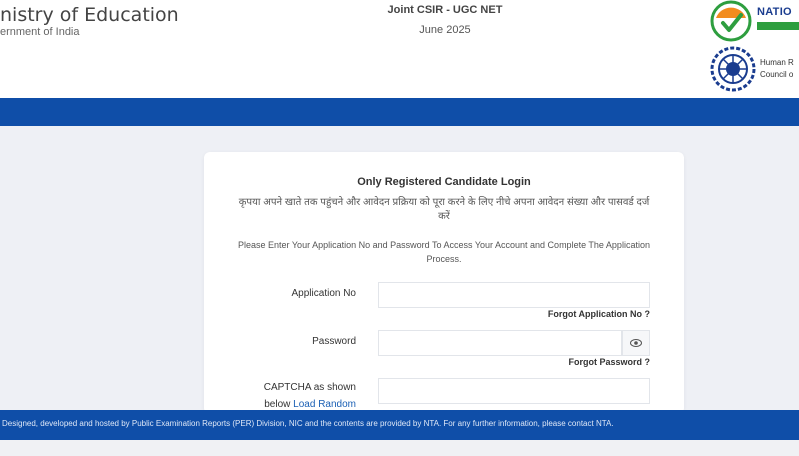  What do you see at coordinates (309, 387) in the screenshot?
I see `captcha-label: CAPTCHA as shown` at bounding box center [309, 387].